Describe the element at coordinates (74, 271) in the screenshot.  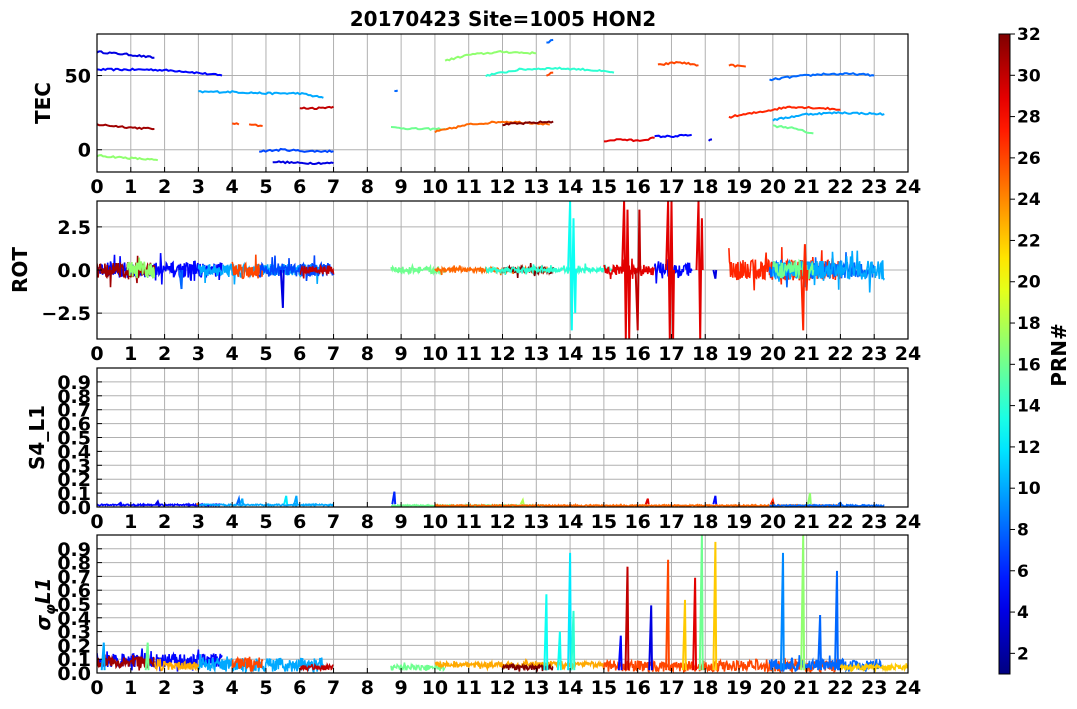
I see `y-tick-label: 0.0` at that location.